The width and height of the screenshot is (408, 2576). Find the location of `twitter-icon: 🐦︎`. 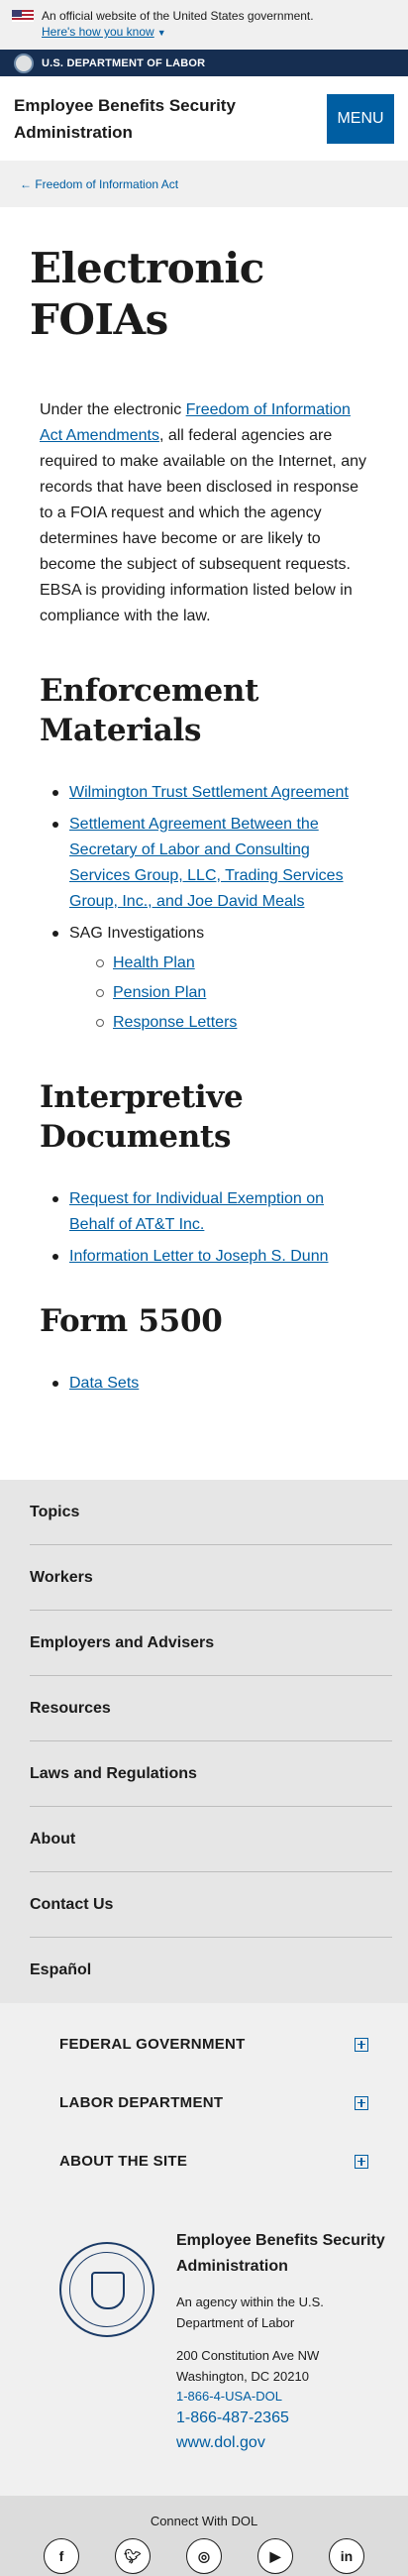

twitter-icon: 🐦︎ is located at coordinates (133, 2556).